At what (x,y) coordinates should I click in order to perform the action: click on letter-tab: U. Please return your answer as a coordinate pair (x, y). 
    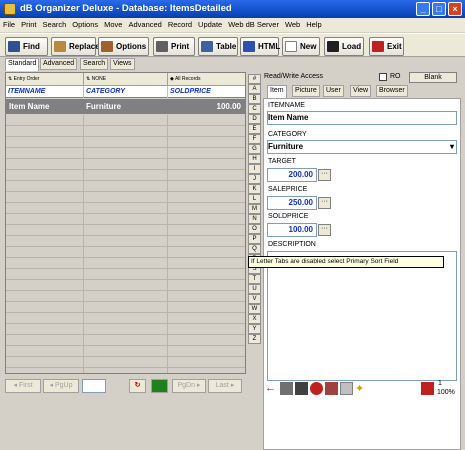
    Looking at the image, I should click on (254, 289).